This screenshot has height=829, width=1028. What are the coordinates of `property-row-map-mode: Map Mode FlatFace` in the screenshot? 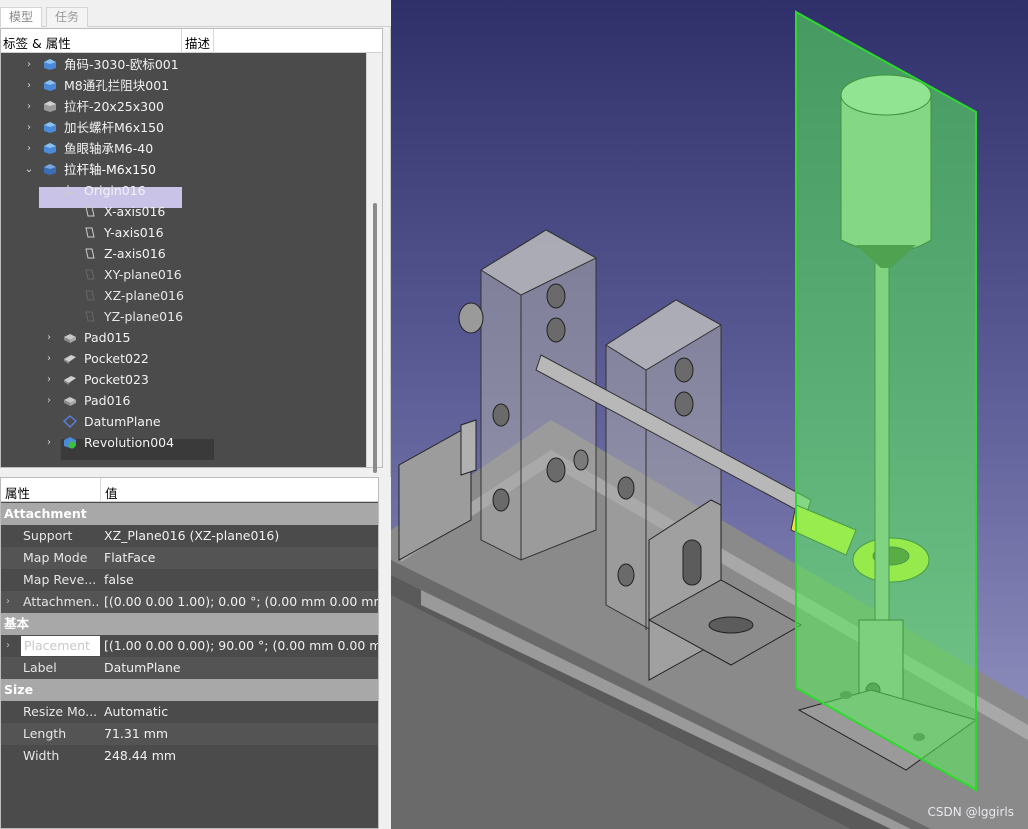 It's located at (189, 558).